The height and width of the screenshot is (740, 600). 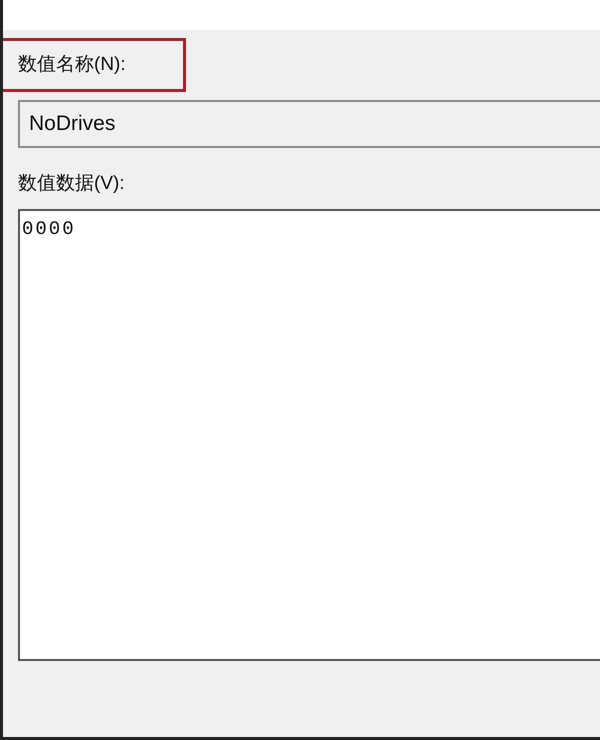 What do you see at coordinates (72, 64) in the screenshot?
I see `value-name-label: 数值名称(N):` at bounding box center [72, 64].